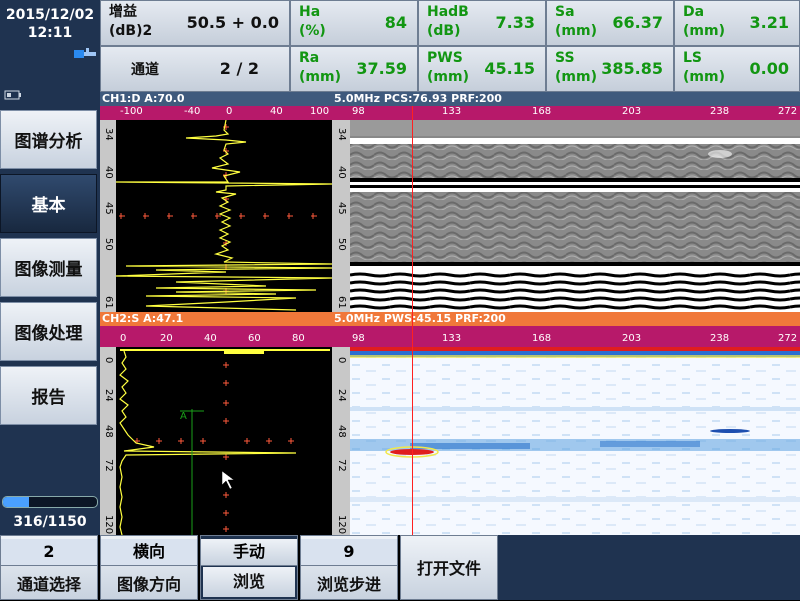  What do you see at coordinates (320, 77) in the screenshot?
I see `ra-unit: (mm)` at bounding box center [320, 77].